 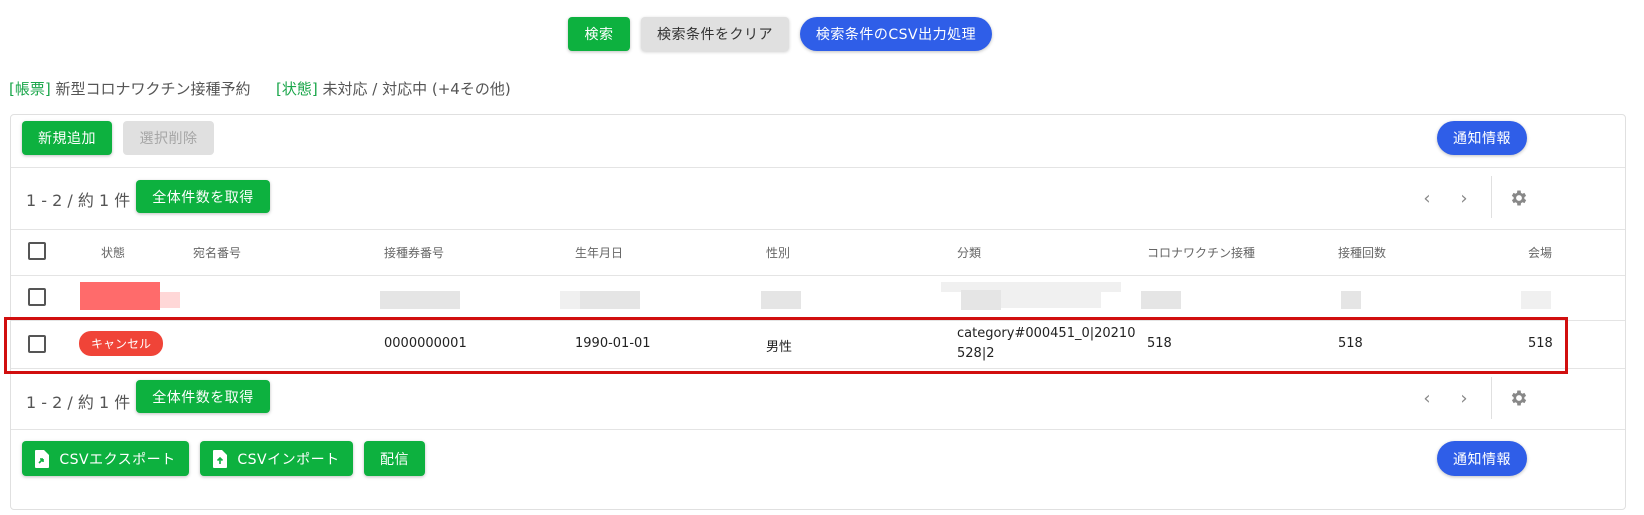 What do you see at coordinates (1482, 458) in the screenshot?
I see `notification-info-footer-button: 通知情報` at bounding box center [1482, 458].